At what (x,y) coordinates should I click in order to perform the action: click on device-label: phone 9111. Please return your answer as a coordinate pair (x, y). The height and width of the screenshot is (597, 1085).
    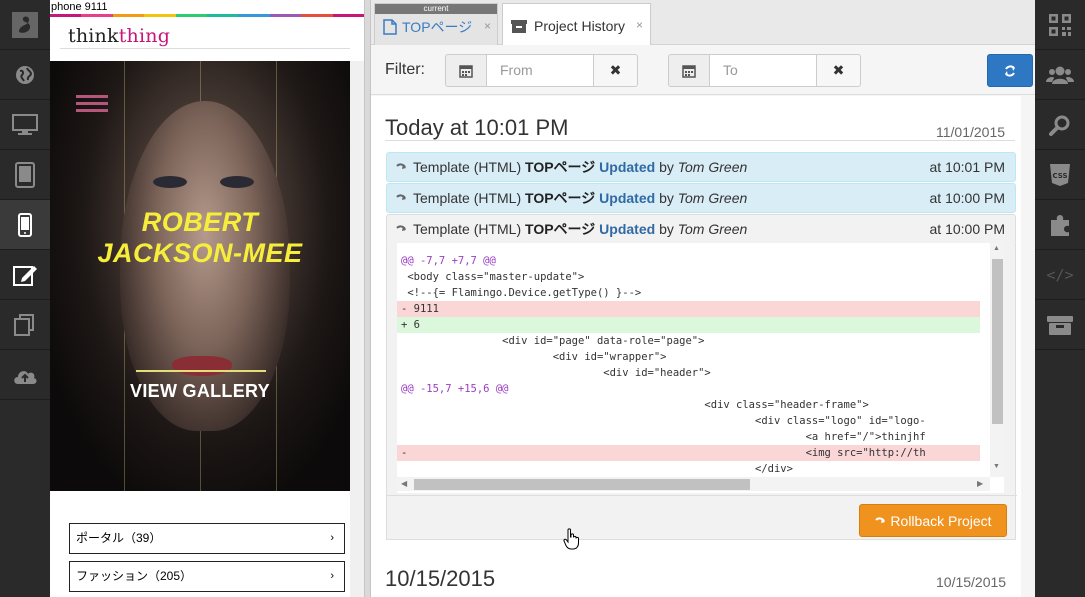
    Looking at the image, I should click on (79, 7).